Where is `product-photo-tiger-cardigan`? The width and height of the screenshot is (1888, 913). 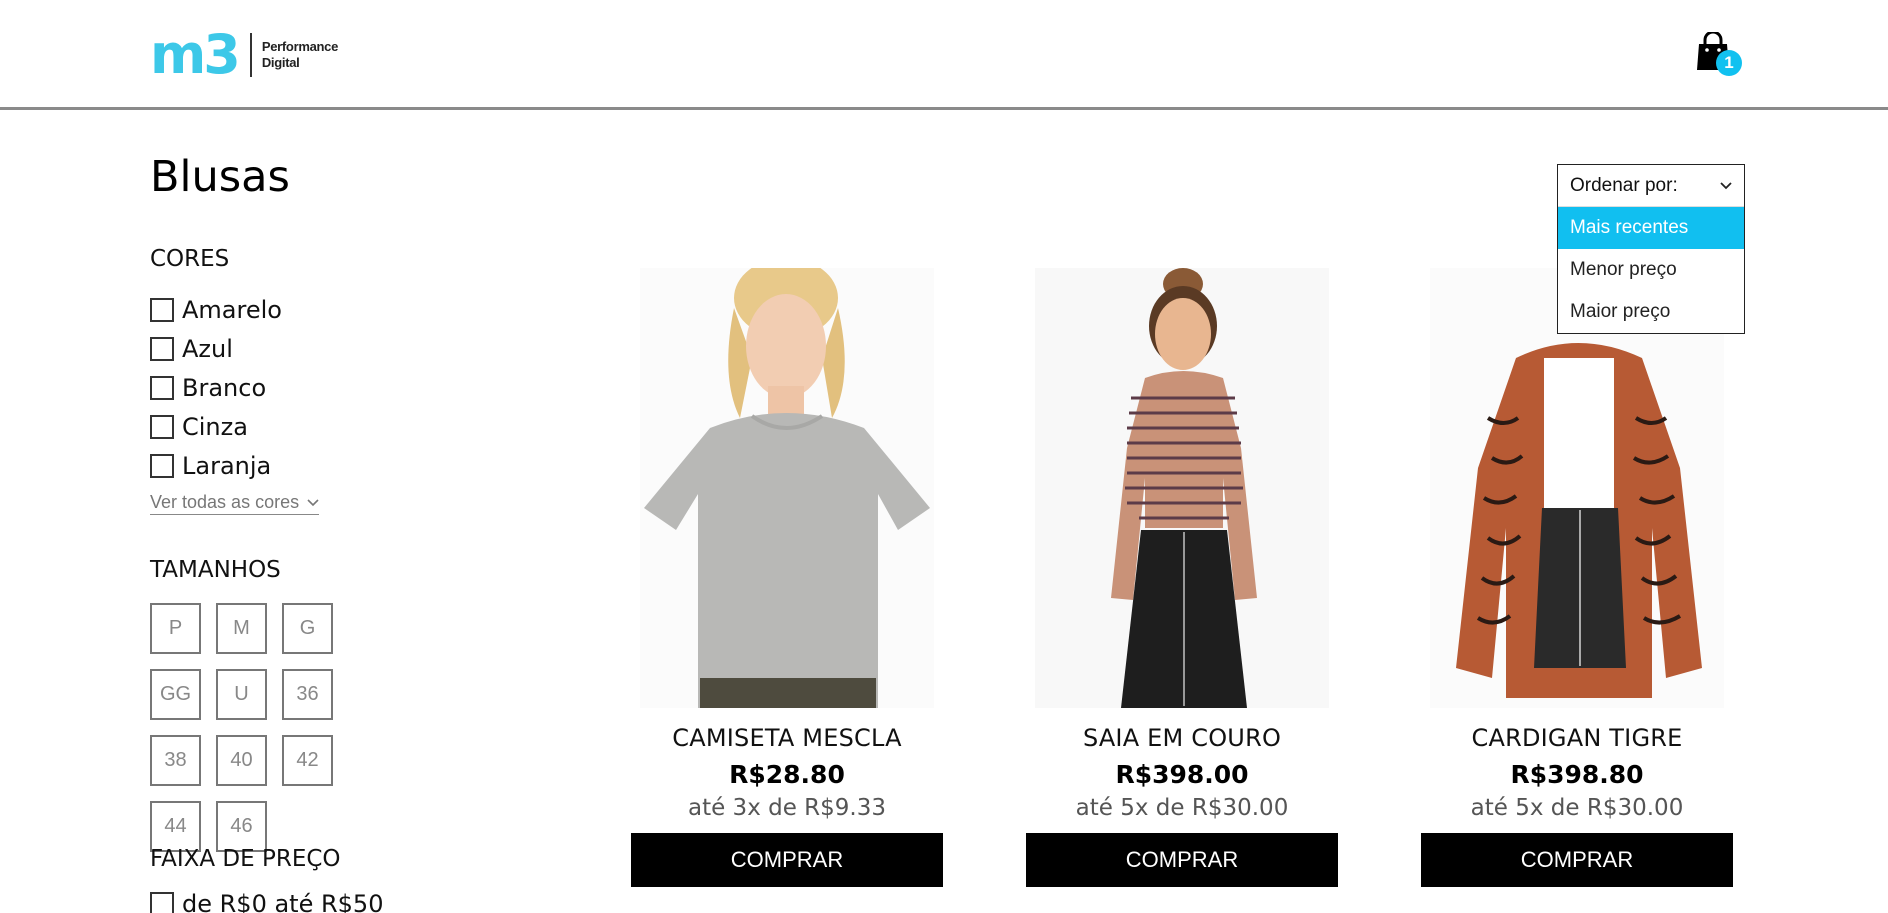 product-photo-tiger-cardigan is located at coordinates (1577, 488).